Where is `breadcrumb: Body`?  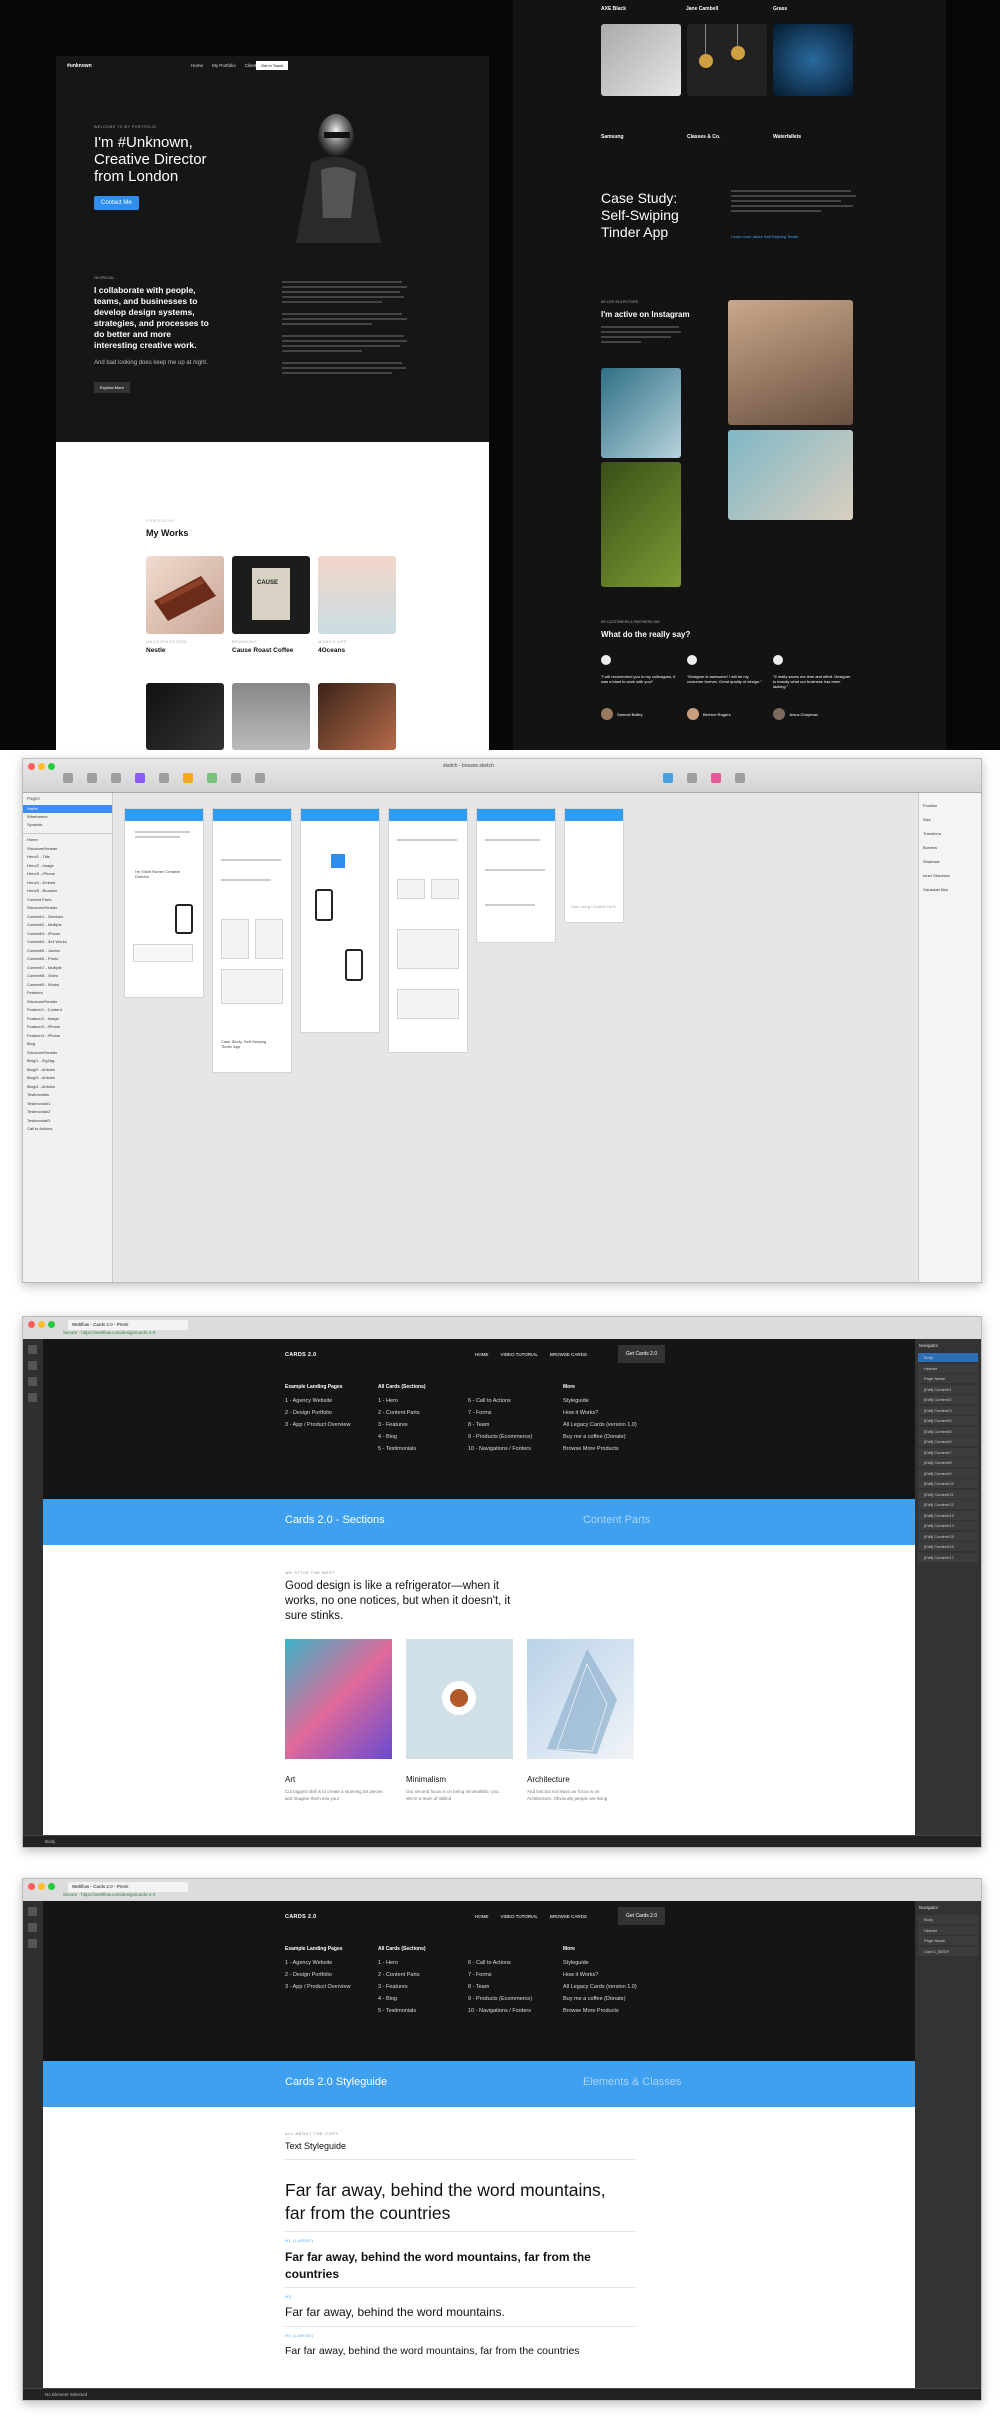 breadcrumb: Body is located at coordinates (50, 1841).